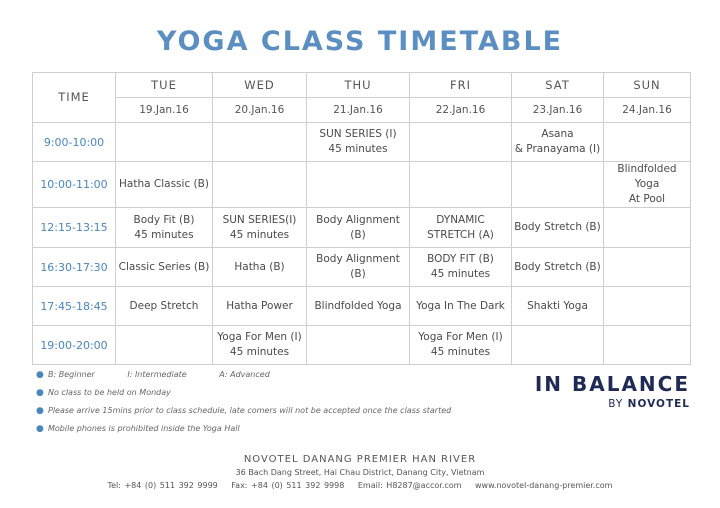 Image resolution: width=720 pixels, height=508 pixels. What do you see at coordinates (164, 110) in the screenshot?
I see `date-header: 19.Jan.16` at bounding box center [164, 110].